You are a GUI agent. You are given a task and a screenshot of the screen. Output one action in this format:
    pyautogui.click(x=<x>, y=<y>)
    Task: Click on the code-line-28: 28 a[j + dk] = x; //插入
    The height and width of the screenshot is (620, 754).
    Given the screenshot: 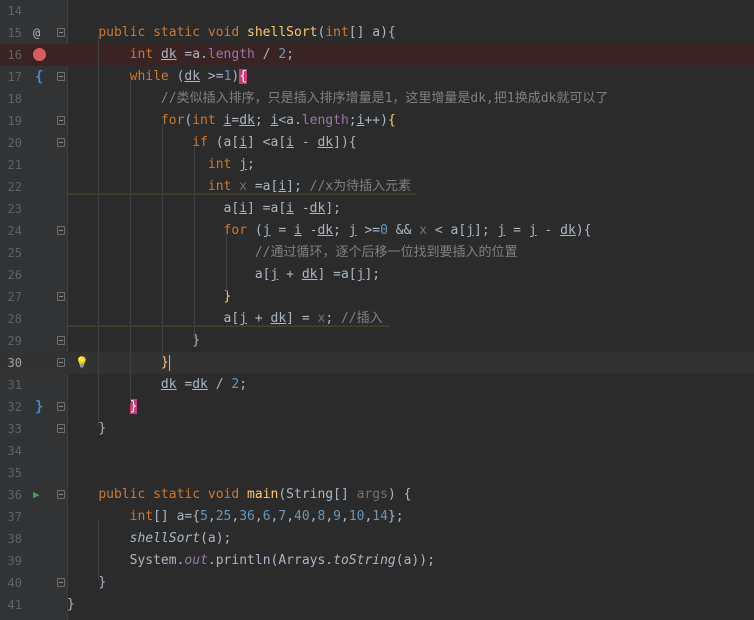 What is the action you would take?
    pyautogui.click(x=377, y=319)
    